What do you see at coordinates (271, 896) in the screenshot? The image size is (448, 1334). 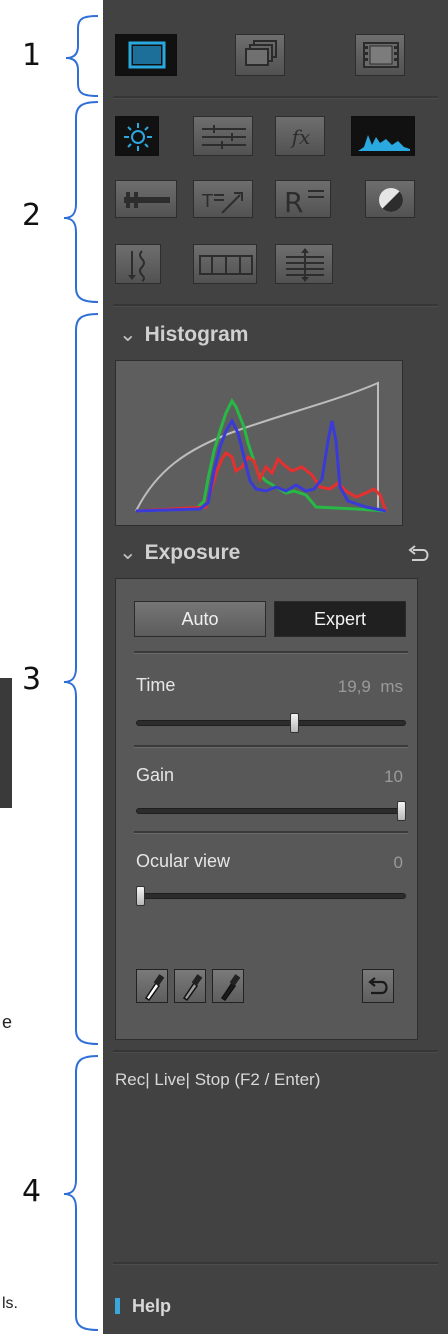 I see `ocular-view-slider-track` at bounding box center [271, 896].